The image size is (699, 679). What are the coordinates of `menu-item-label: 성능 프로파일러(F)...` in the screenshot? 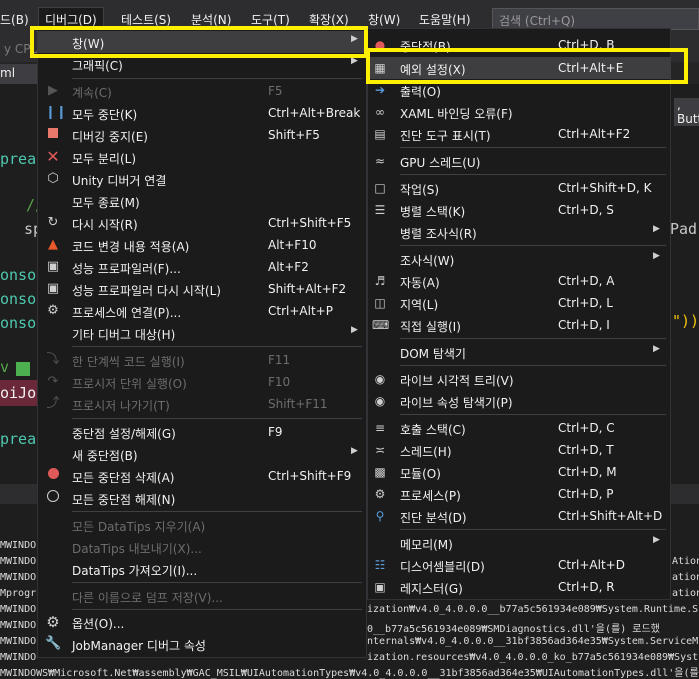 It's located at (126, 269).